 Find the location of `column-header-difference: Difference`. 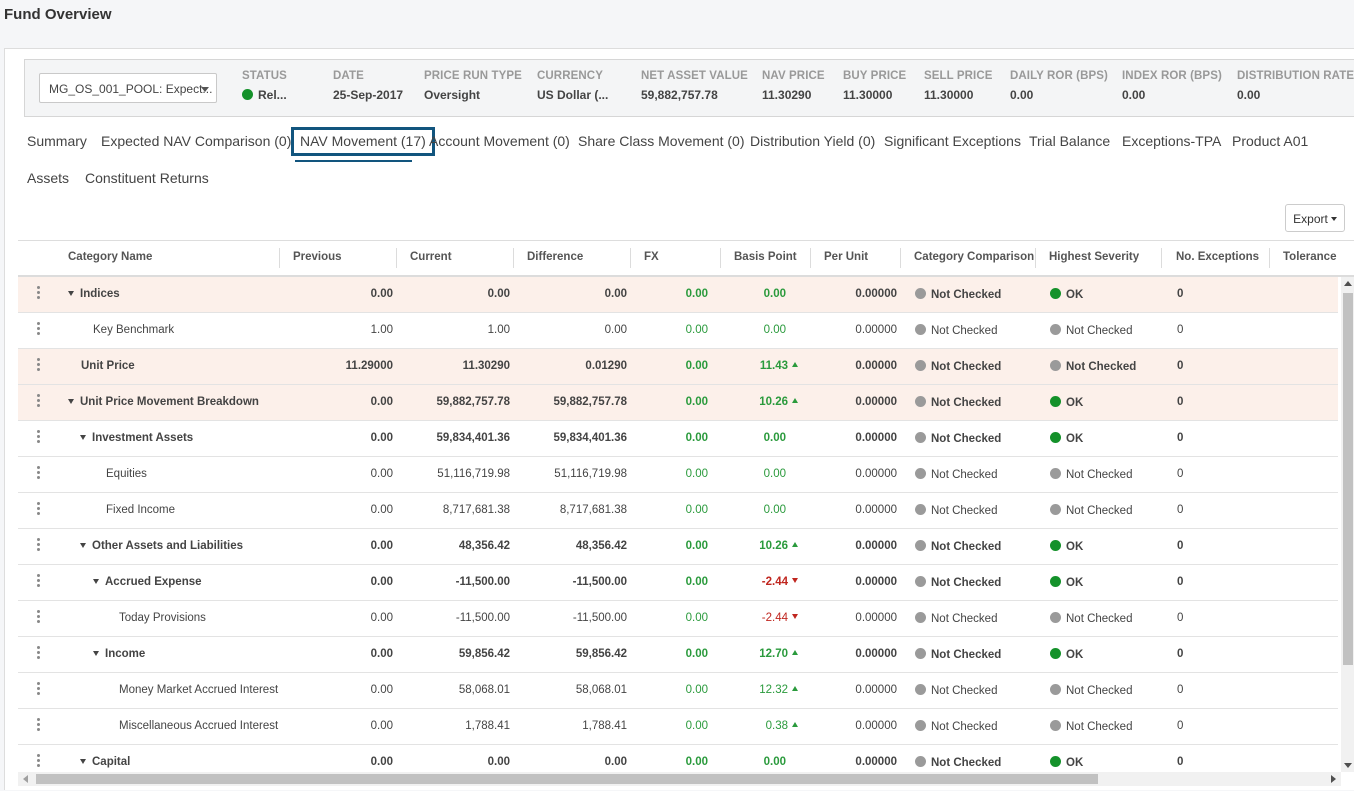

column-header-difference: Difference is located at coordinates (555, 257).